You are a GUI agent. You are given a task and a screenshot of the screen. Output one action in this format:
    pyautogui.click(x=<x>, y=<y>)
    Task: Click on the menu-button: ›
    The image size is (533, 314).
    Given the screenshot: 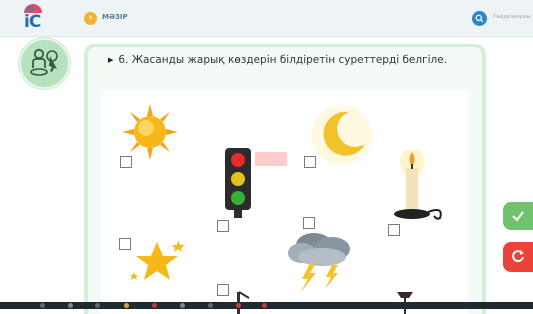 What is the action you would take?
    pyautogui.click(x=90, y=18)
    